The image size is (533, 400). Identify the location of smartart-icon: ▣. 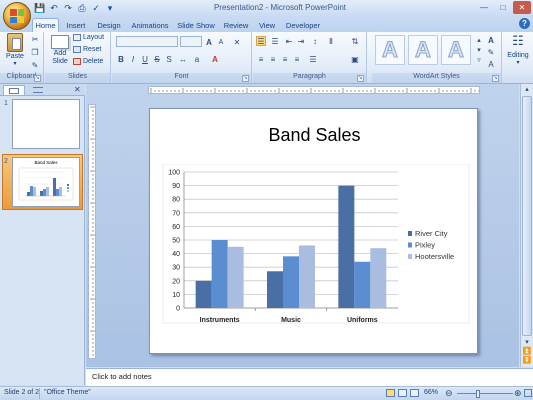
(355, 59).